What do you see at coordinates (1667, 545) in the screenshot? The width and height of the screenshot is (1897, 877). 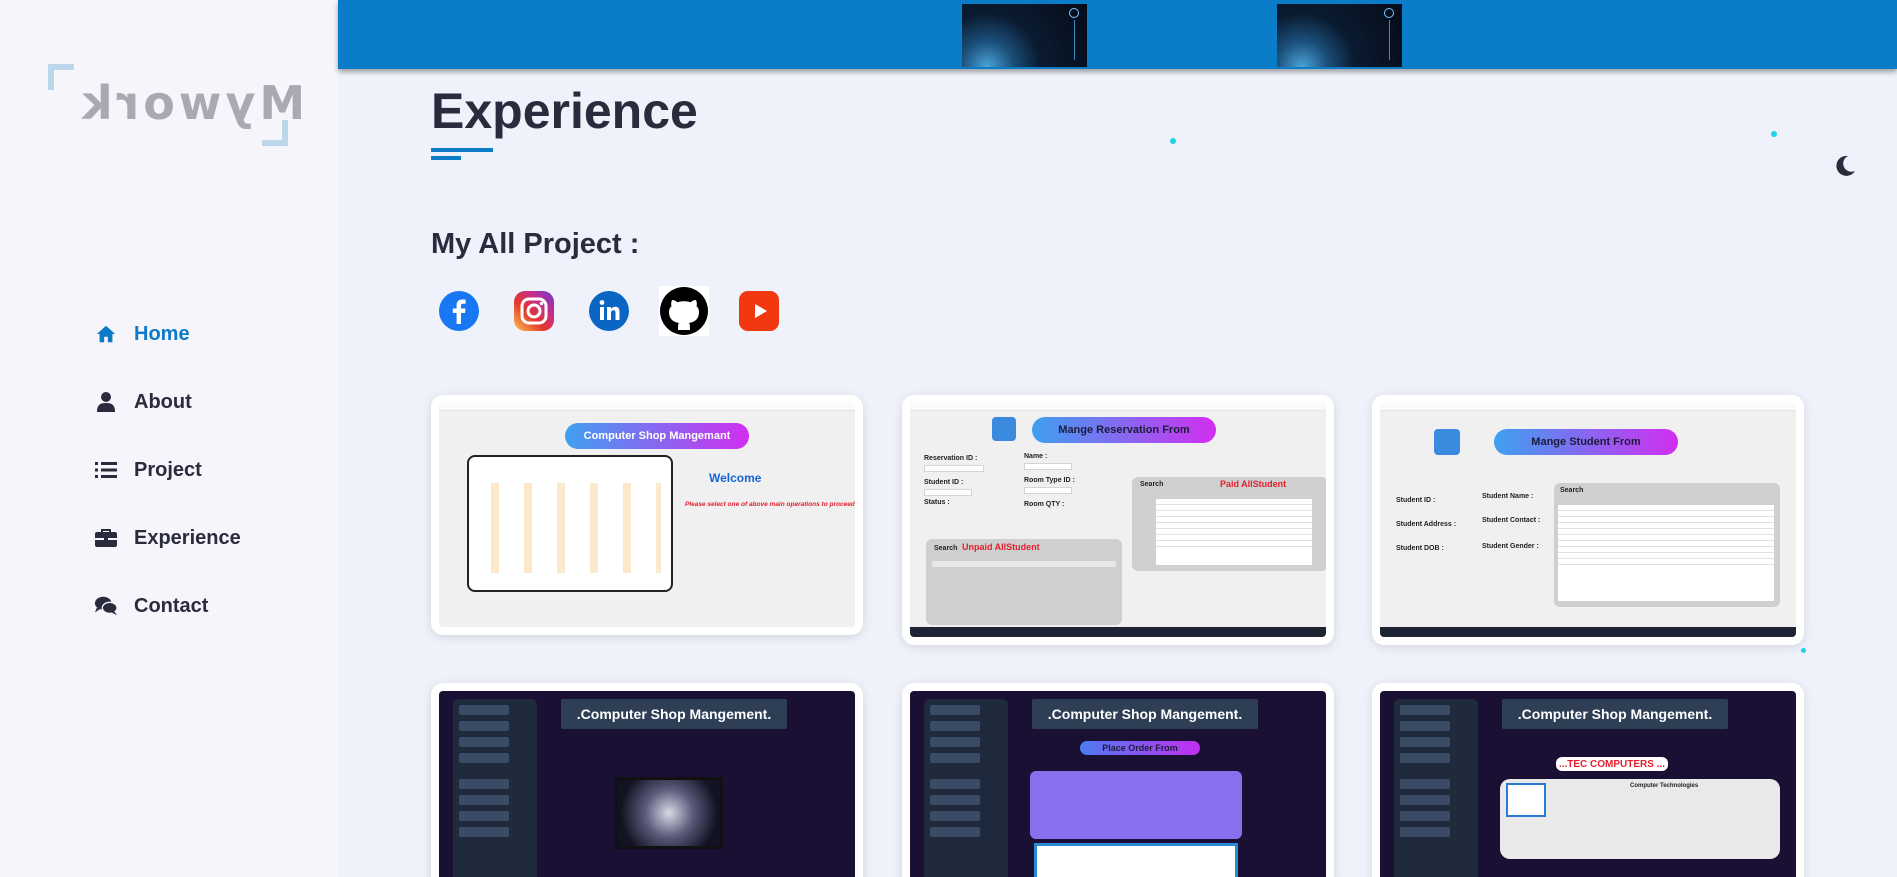 I see `student-table-panel: Search` at bounding box center [1667, 545].